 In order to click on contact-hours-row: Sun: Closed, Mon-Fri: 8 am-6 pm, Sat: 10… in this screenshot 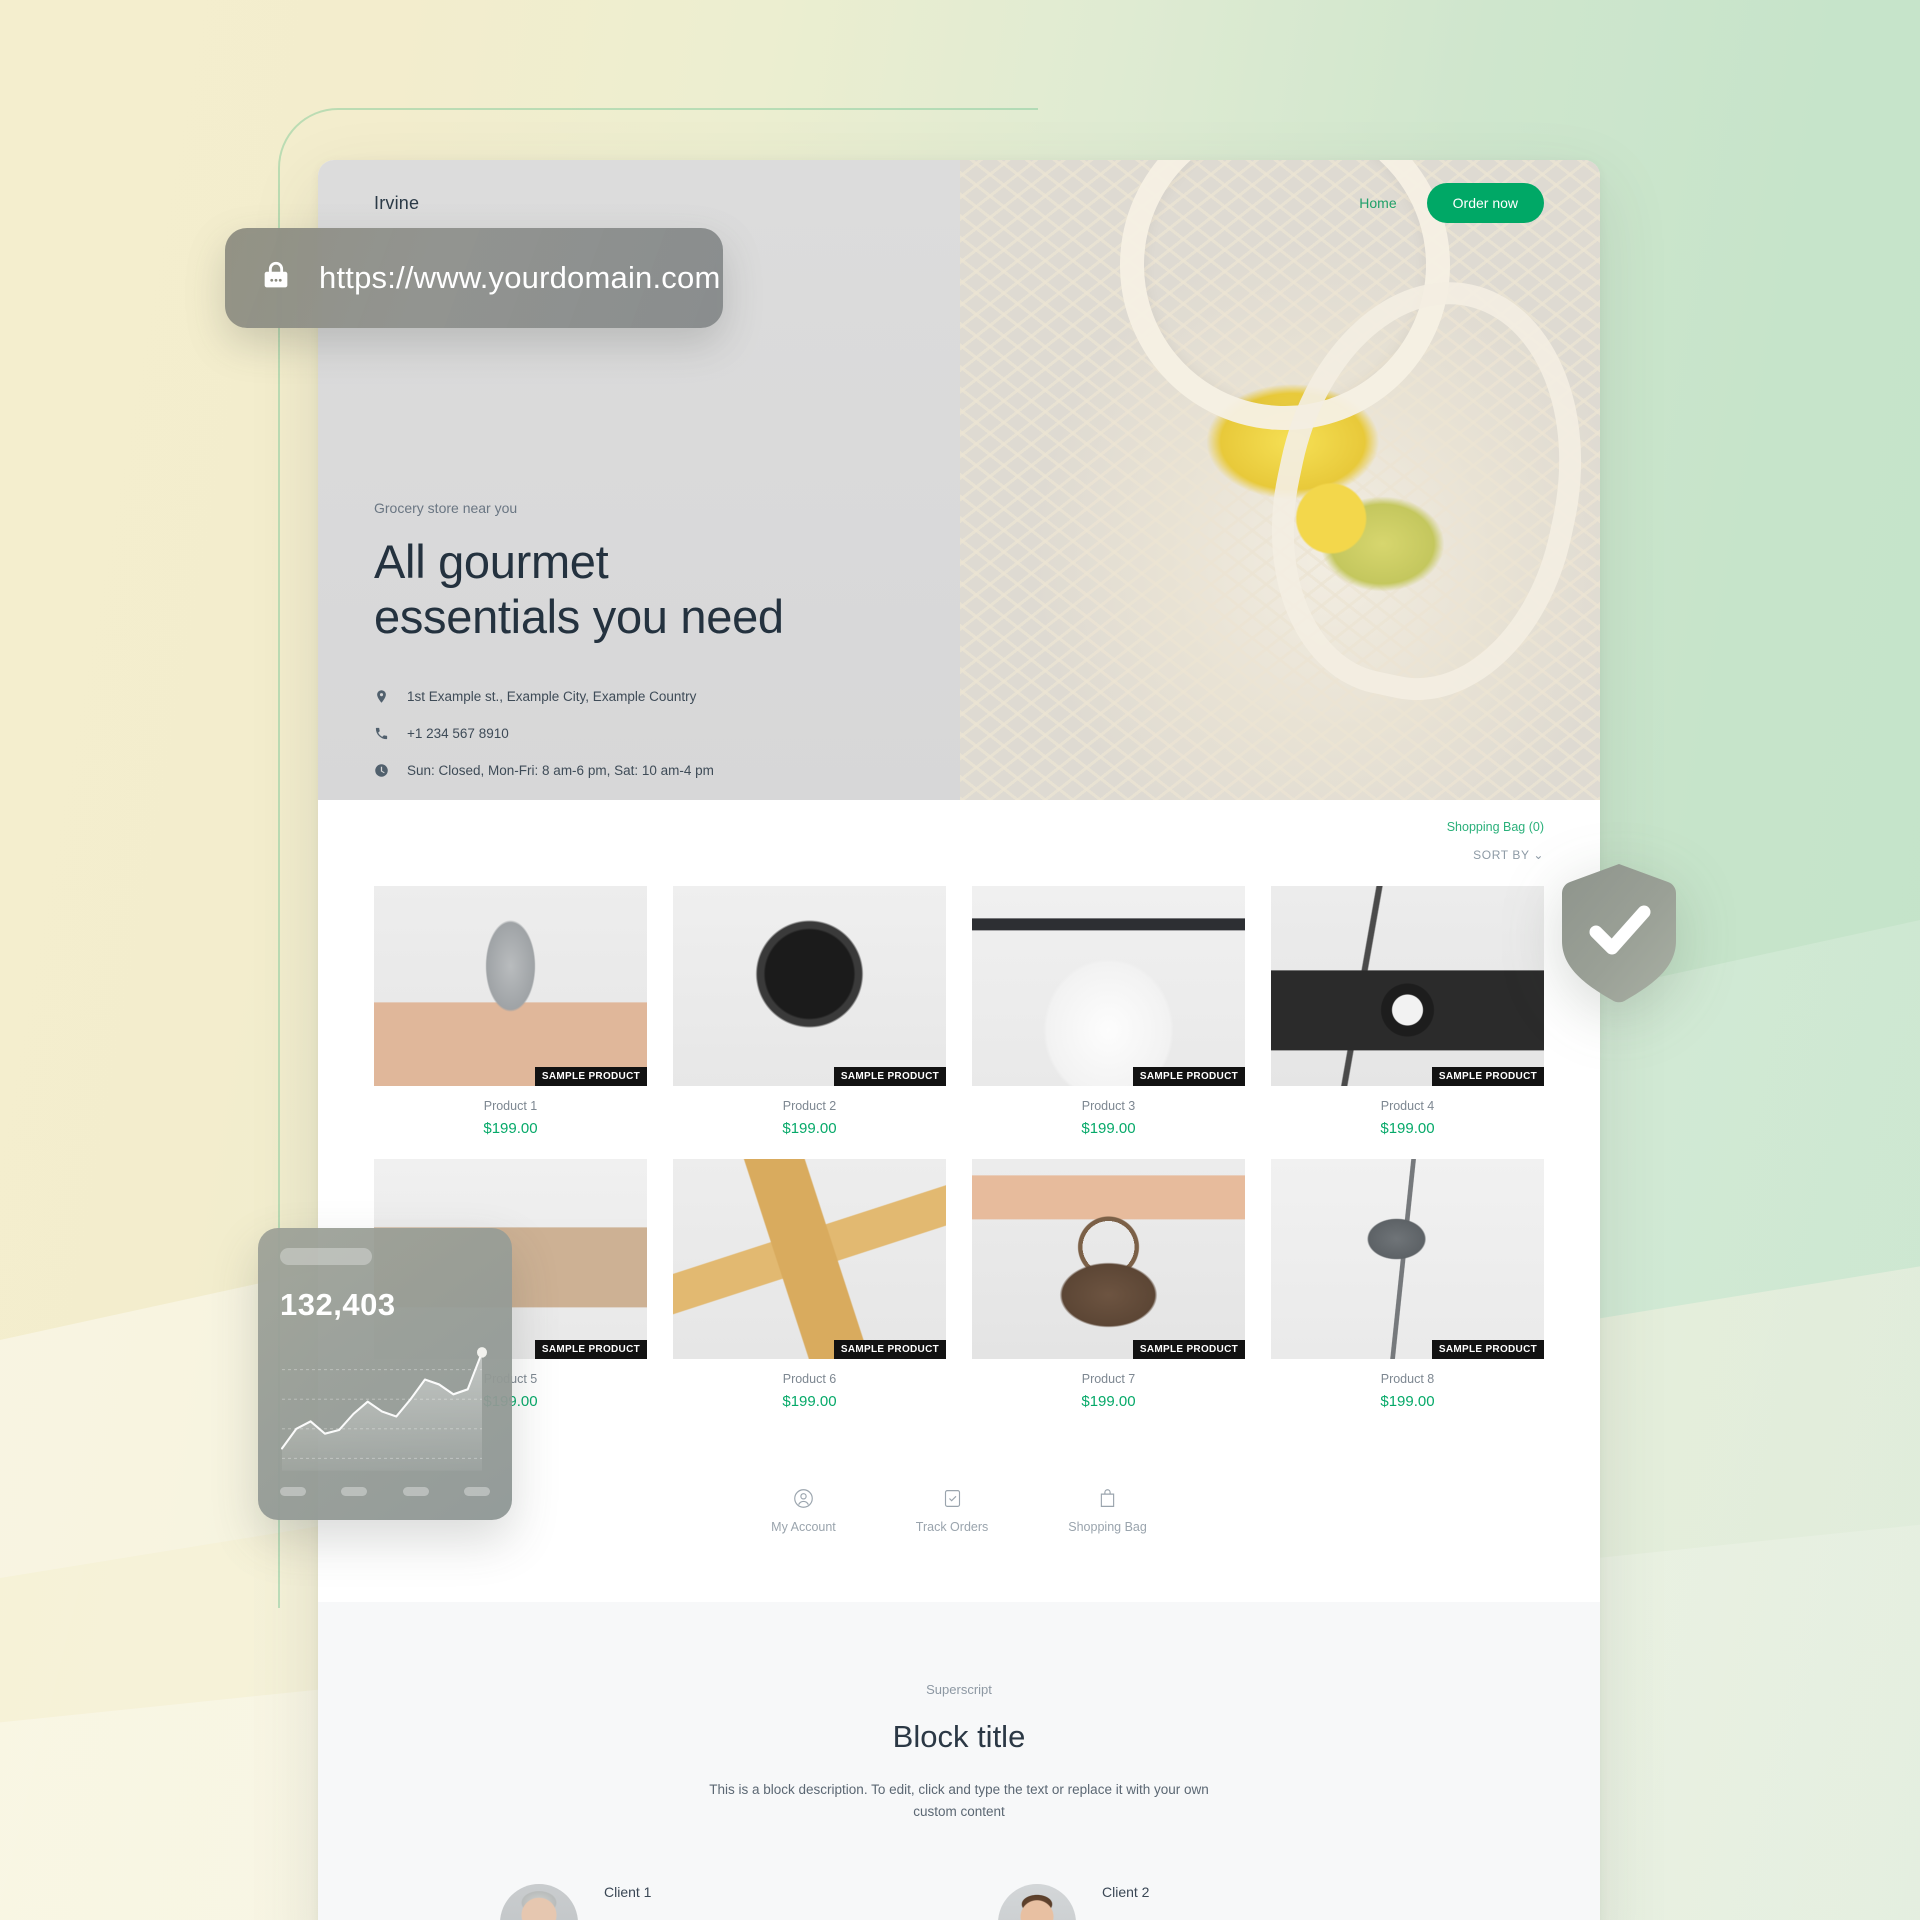, I will do `click(654, 770)`.